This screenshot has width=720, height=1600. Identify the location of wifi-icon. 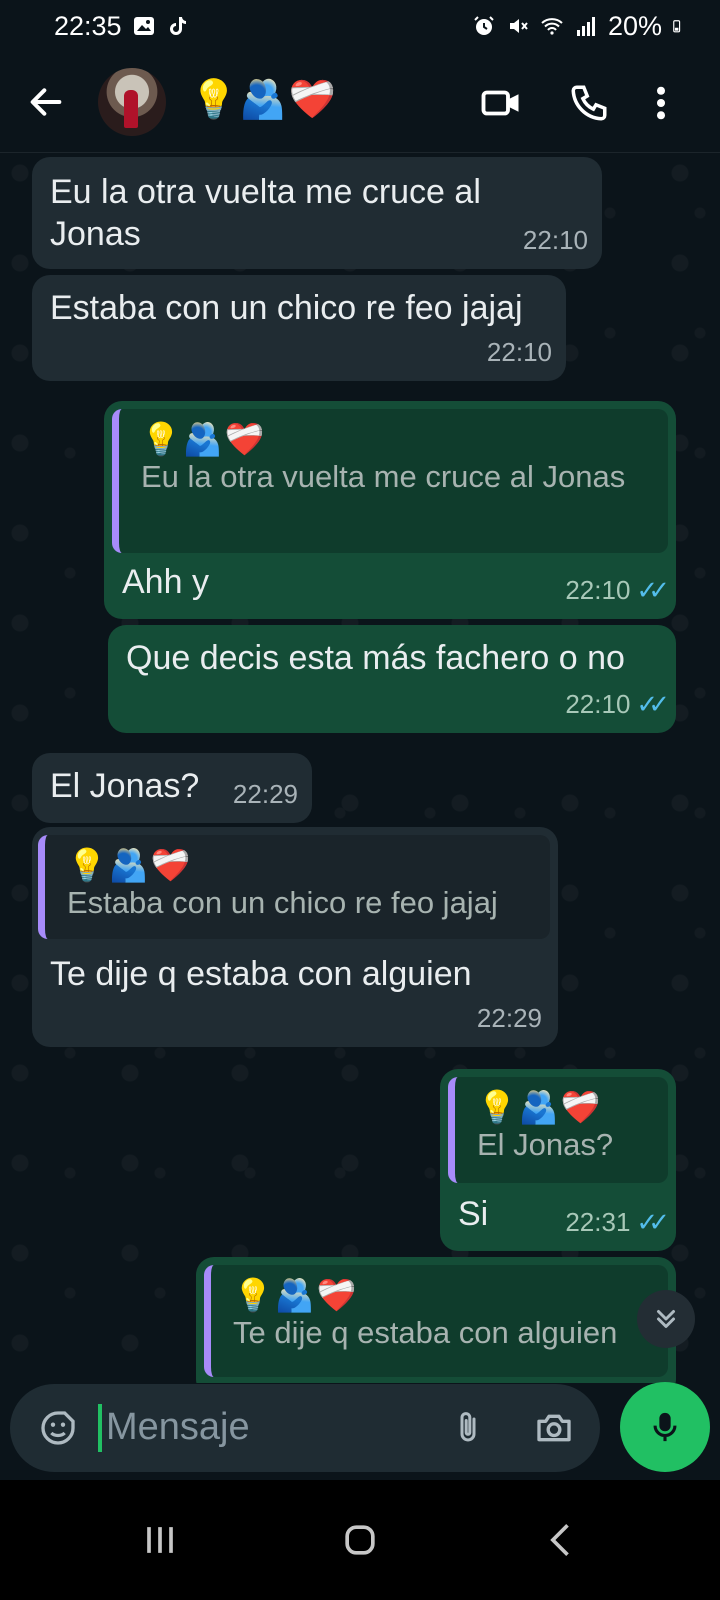
(552, 26).